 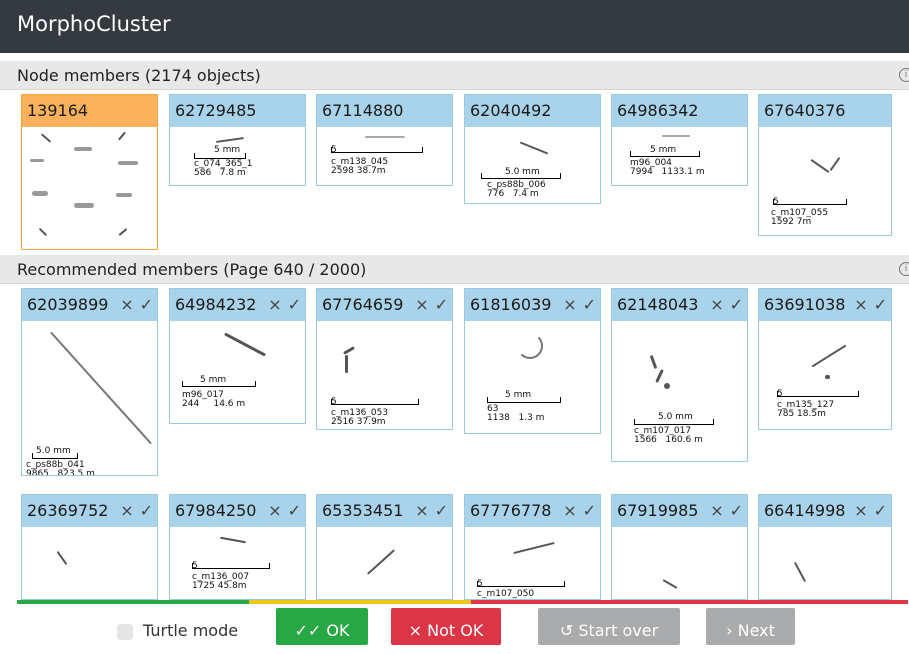 I want to click on recommended-card: 65353451 × ✓, so click(x=384, y=547).